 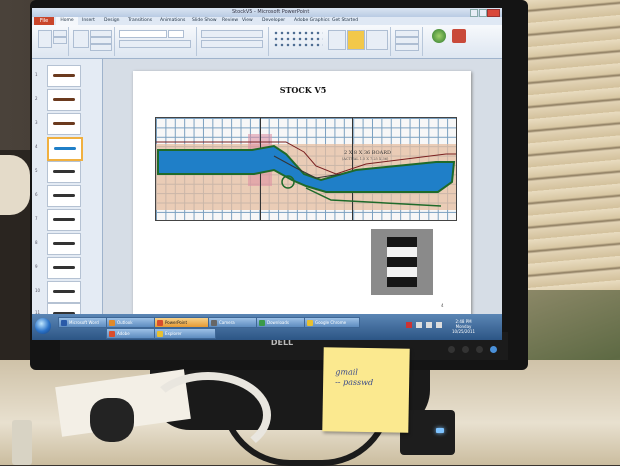 I want to click on taskbar-button-label: Adobe, so click(x=123, y=333).